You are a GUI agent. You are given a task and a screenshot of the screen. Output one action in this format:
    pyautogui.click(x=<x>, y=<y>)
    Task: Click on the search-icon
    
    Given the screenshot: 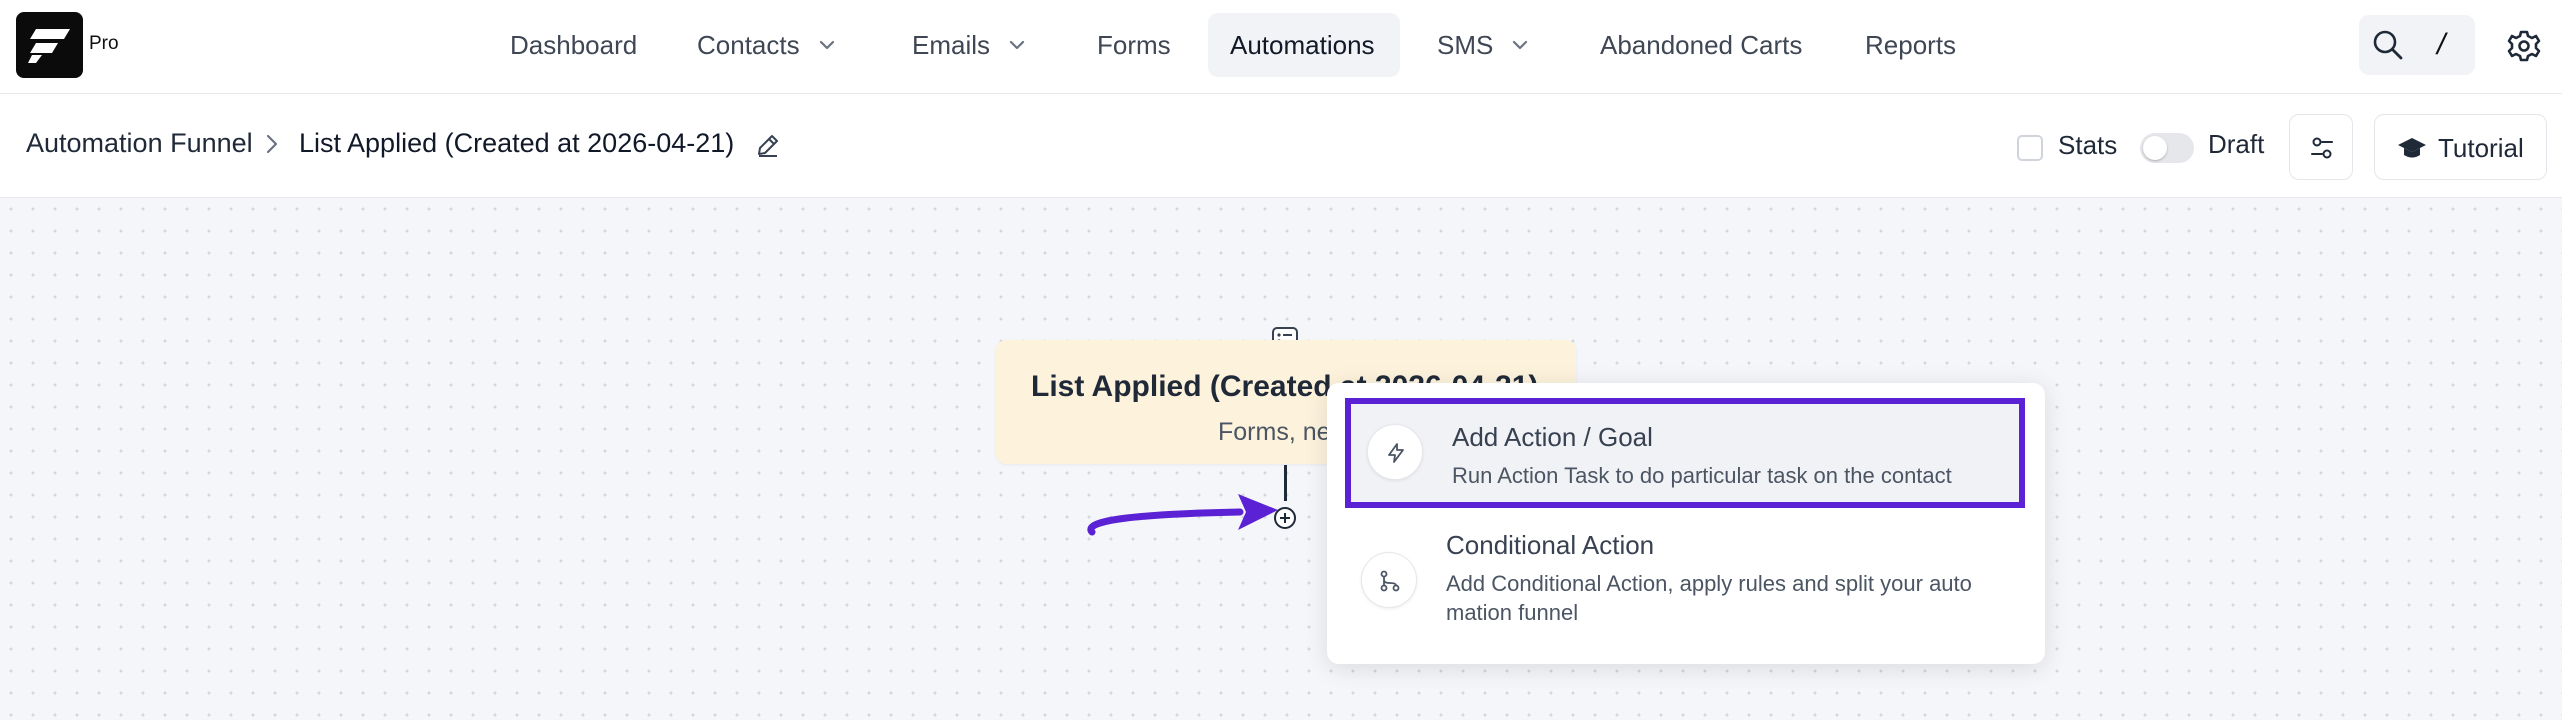 What is the action you would take?
    pyautogui.click(x=2388, y=47)
    